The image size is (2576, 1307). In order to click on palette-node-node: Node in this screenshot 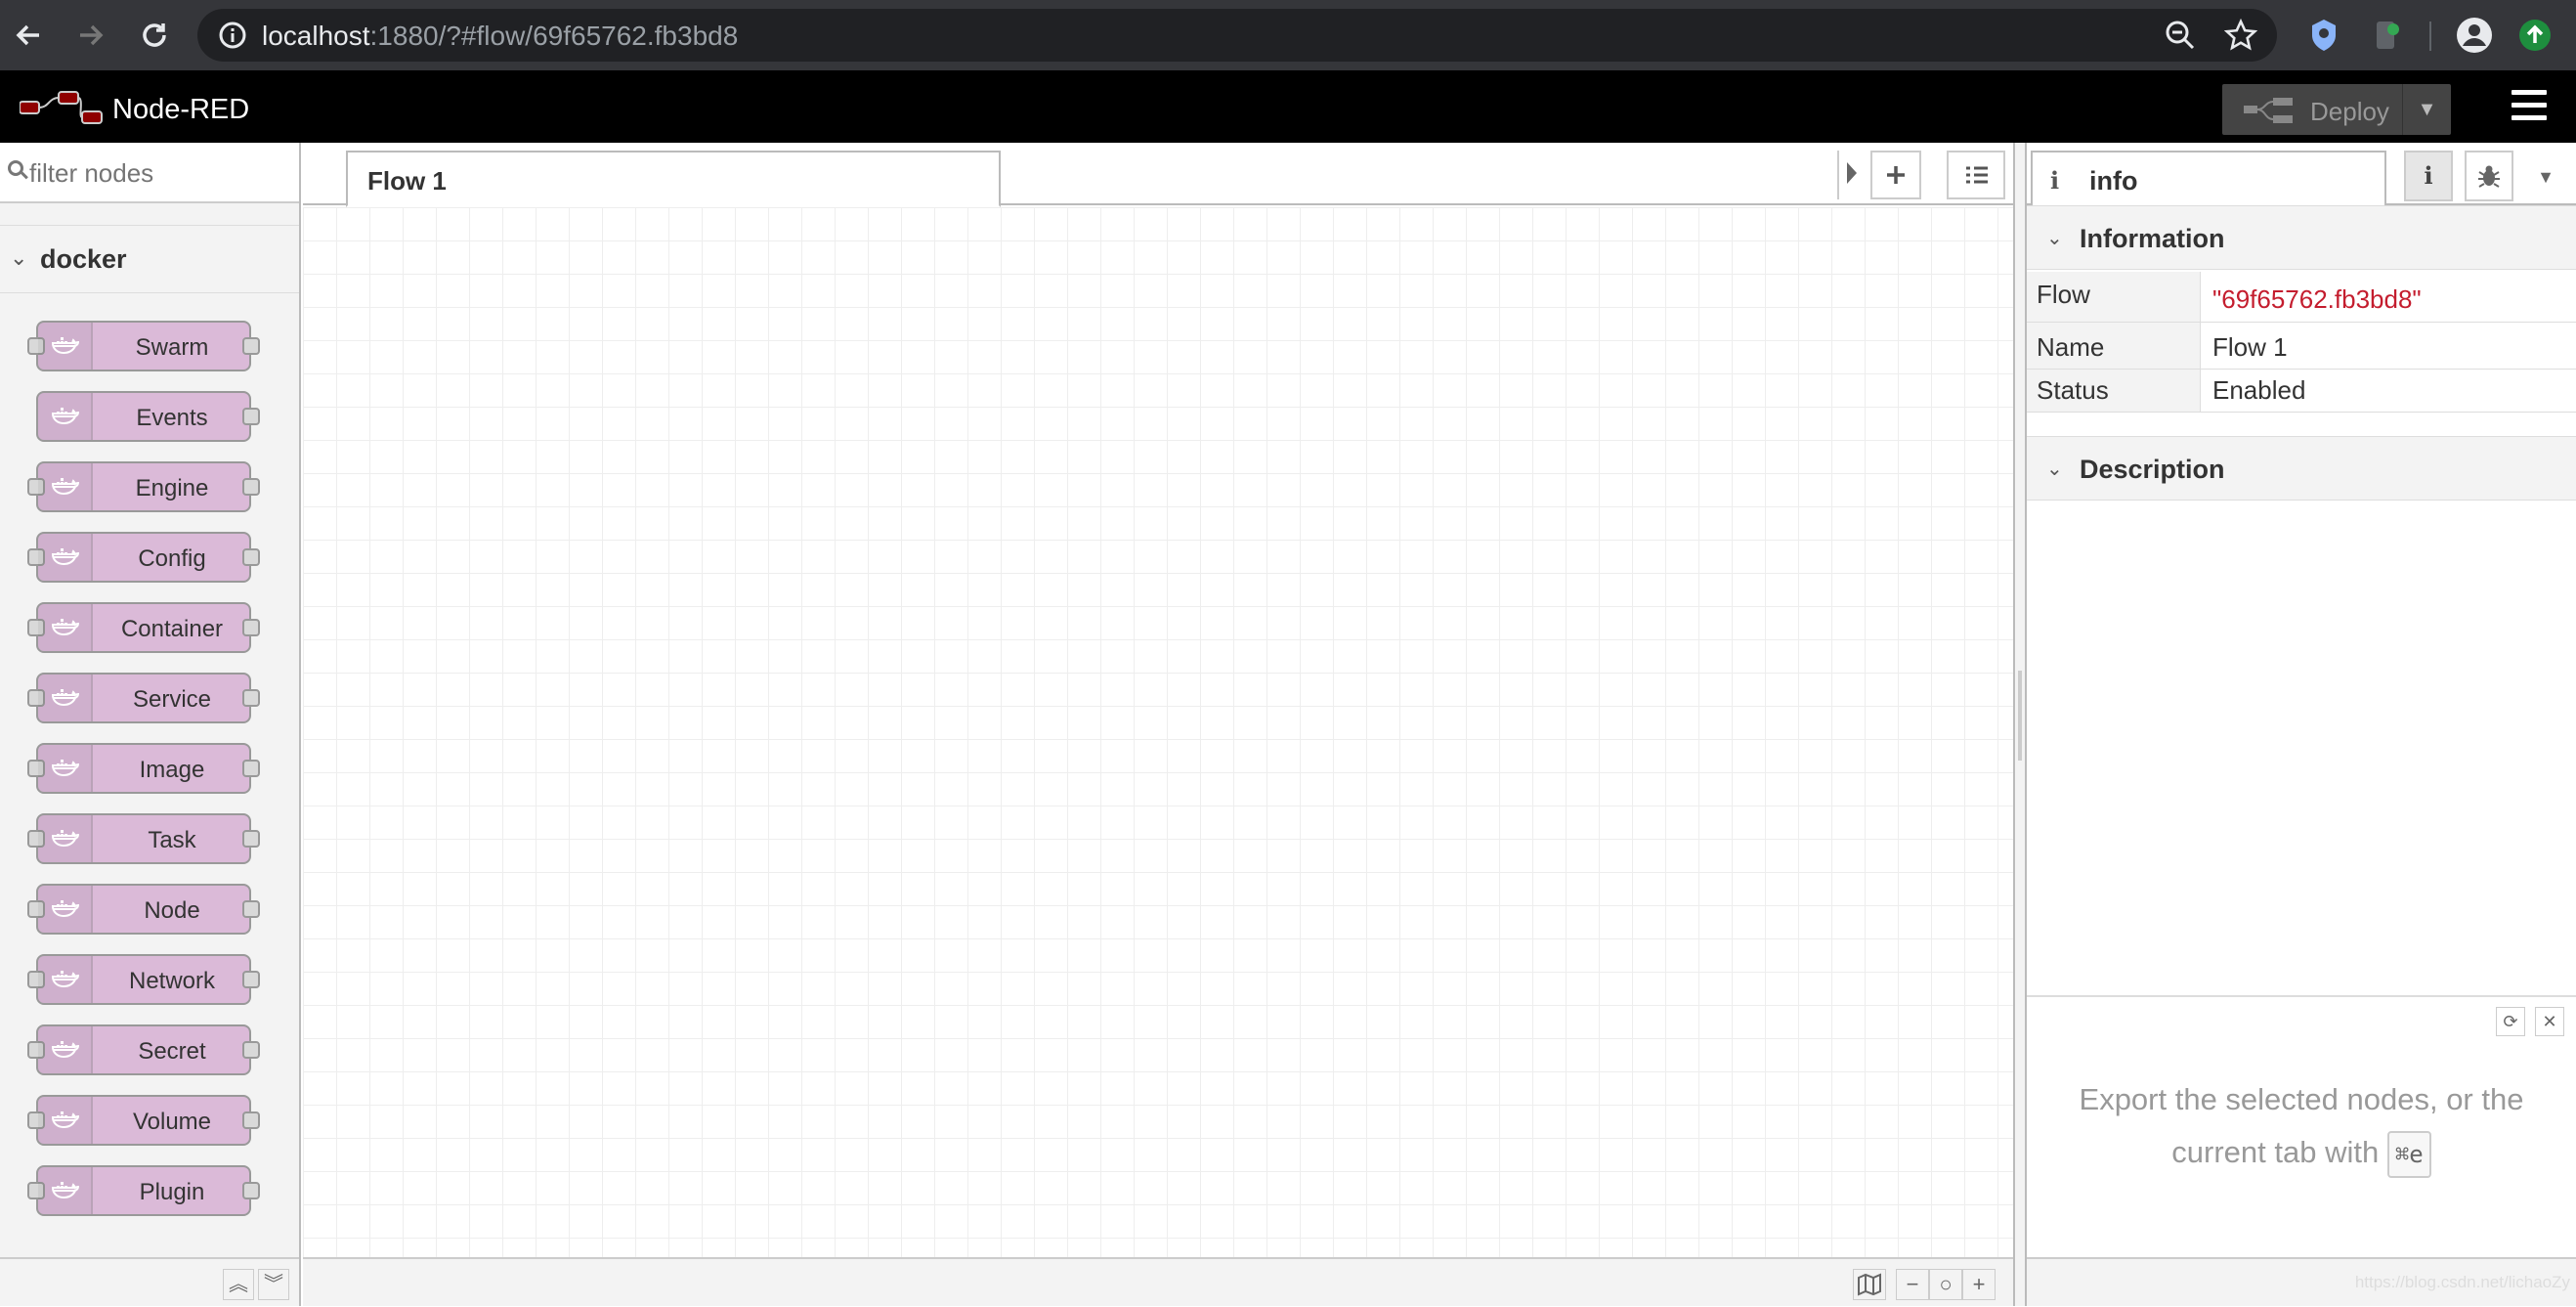, I will do `click(144, 909)`.